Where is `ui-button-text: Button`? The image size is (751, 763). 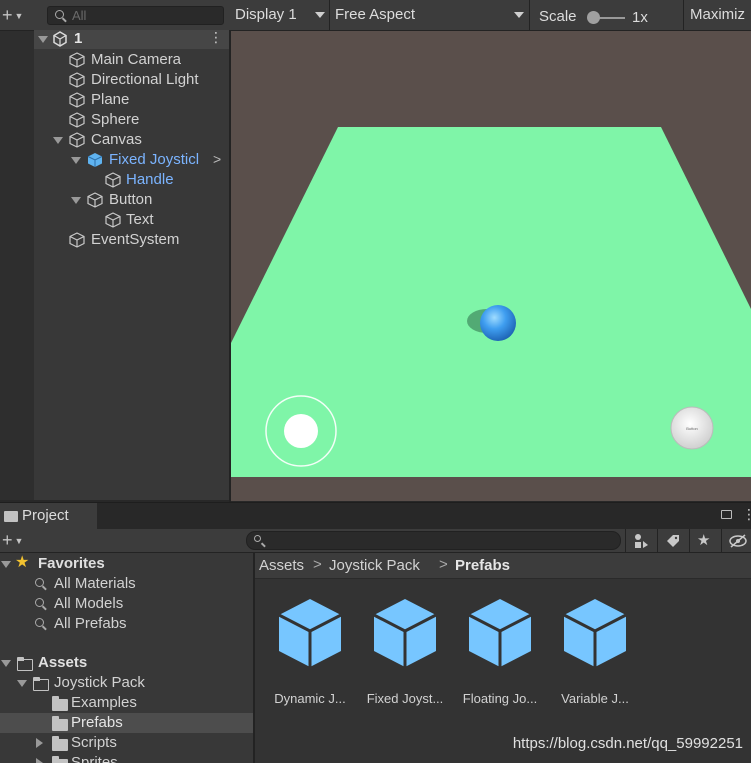 ui-button-text: Button is located at coordinates (692, 428).